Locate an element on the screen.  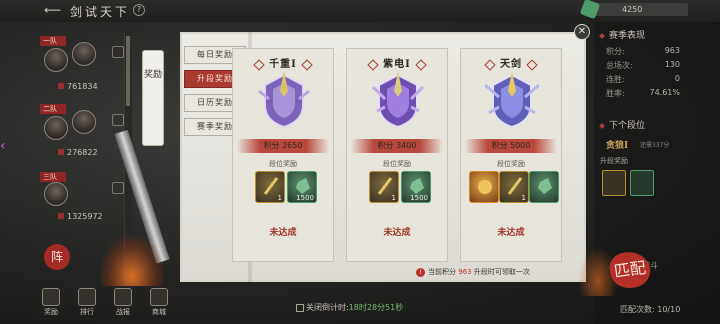
rank-card-zidian: 紫电Ⅰ 积分 3400 段位奖励 1 1500 未达成 is located at coordinates (397, 155).